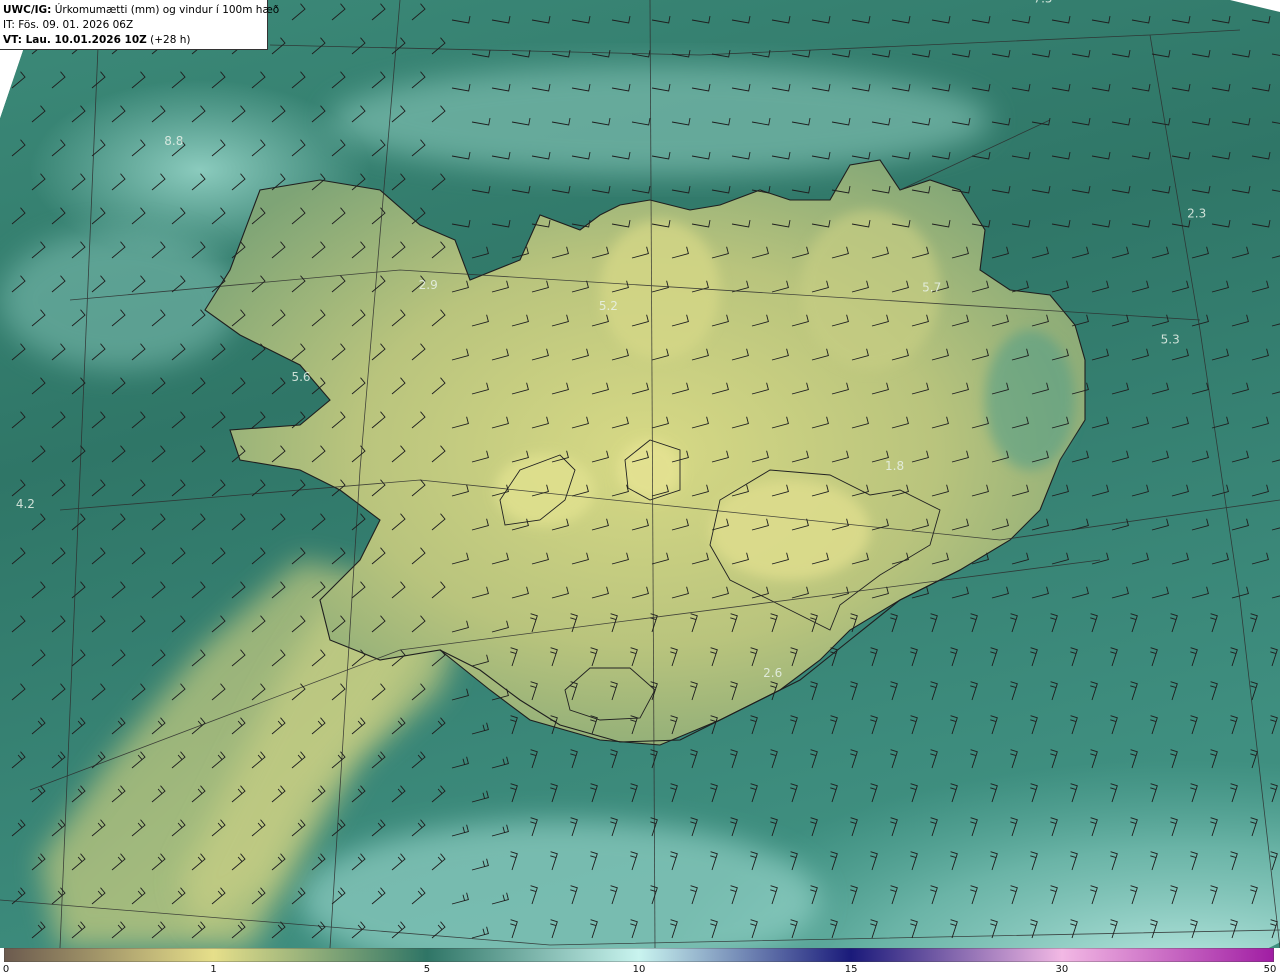 Image resolution: width=1280 pixels, height=978 pixels. I want to click on colorbar-tick-5: 5, so click(427, 969).